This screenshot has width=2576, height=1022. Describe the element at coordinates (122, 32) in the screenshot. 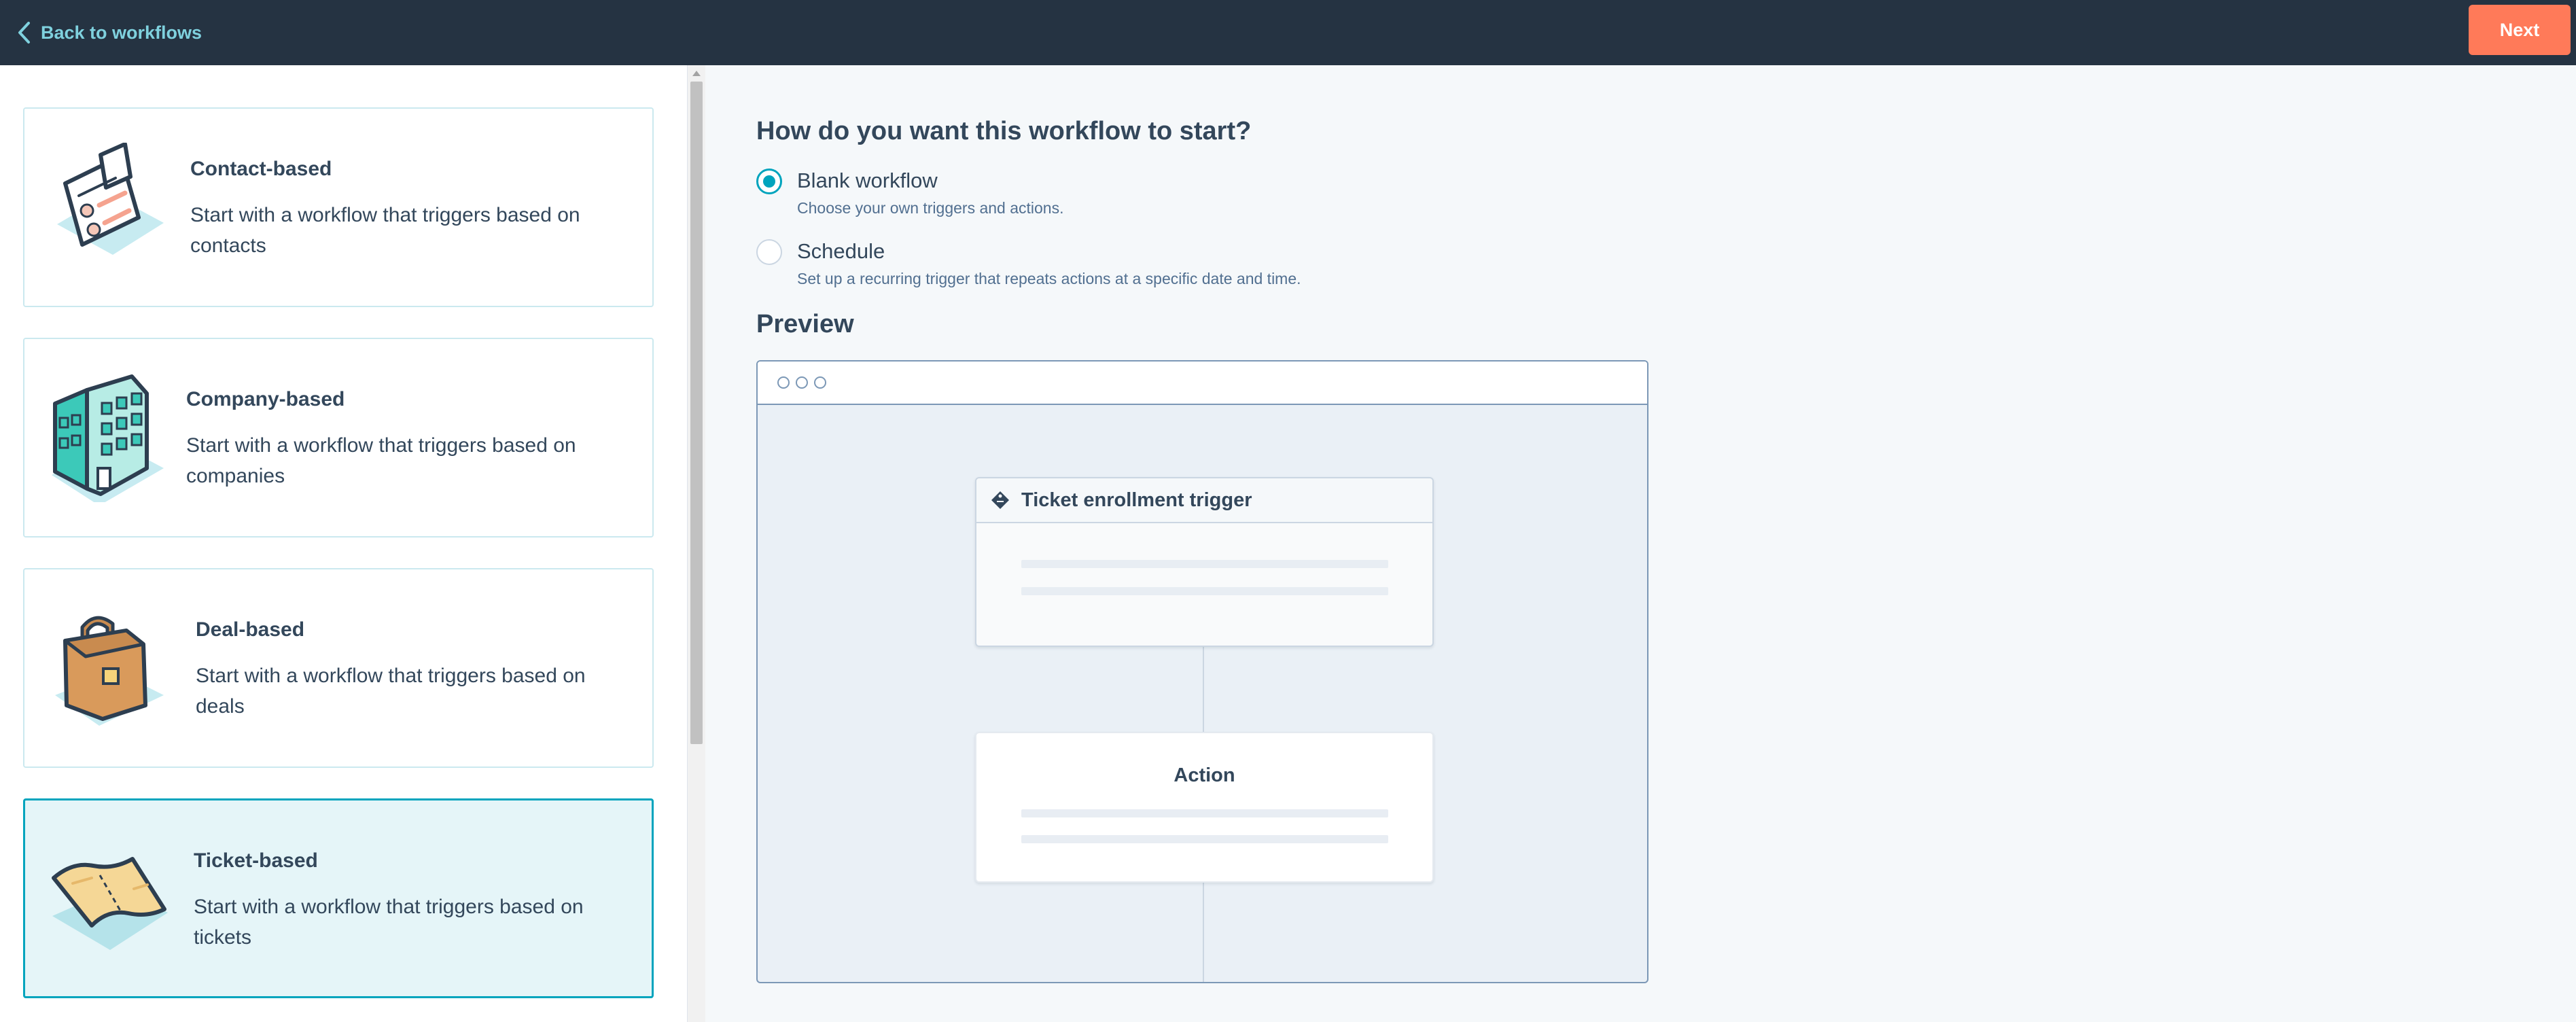

I see `back-link-label: Back to workflows` at that location.